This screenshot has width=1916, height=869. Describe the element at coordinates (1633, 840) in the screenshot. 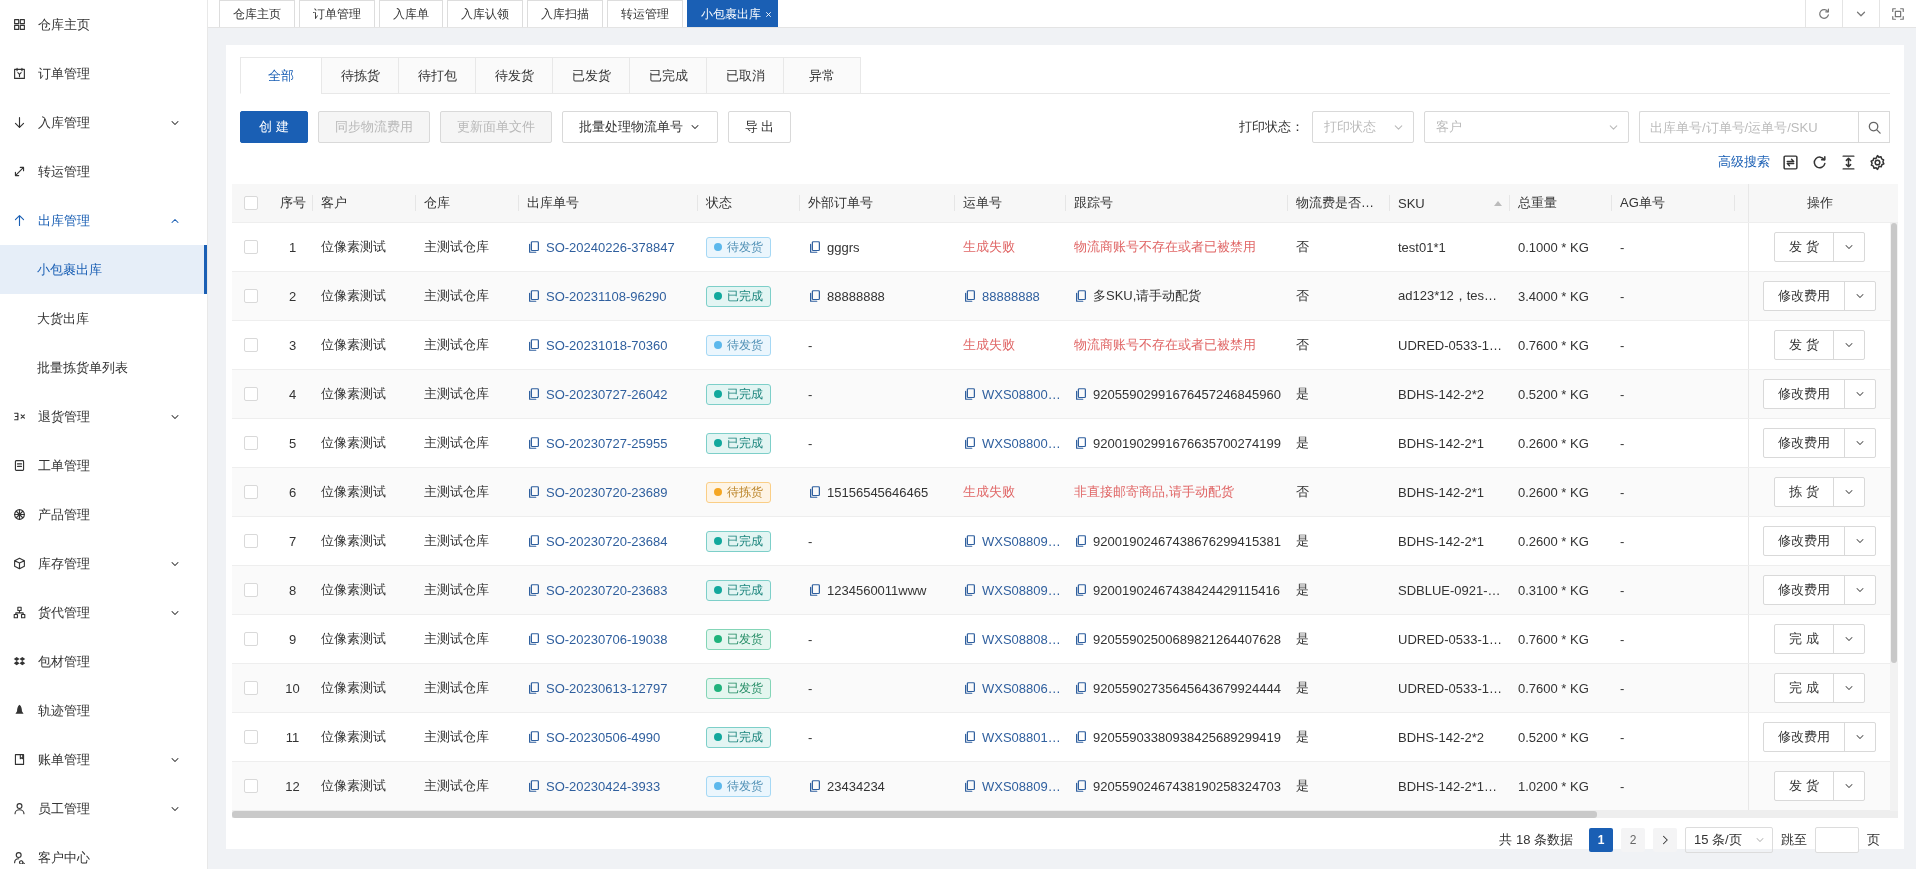

I see `page-button: 2` at that location.